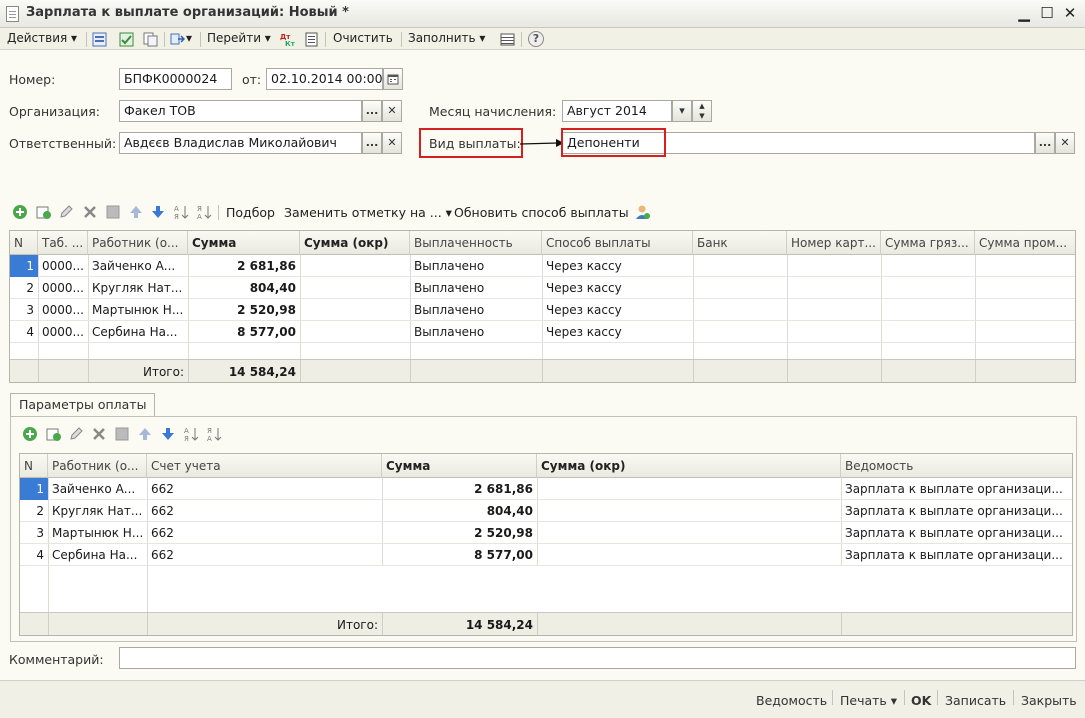 The image size is (1085, 718). What do you see at coordinates (740, 243) in the screenshot?
I see `column-header: Банк` at bounding box center [740, 243].